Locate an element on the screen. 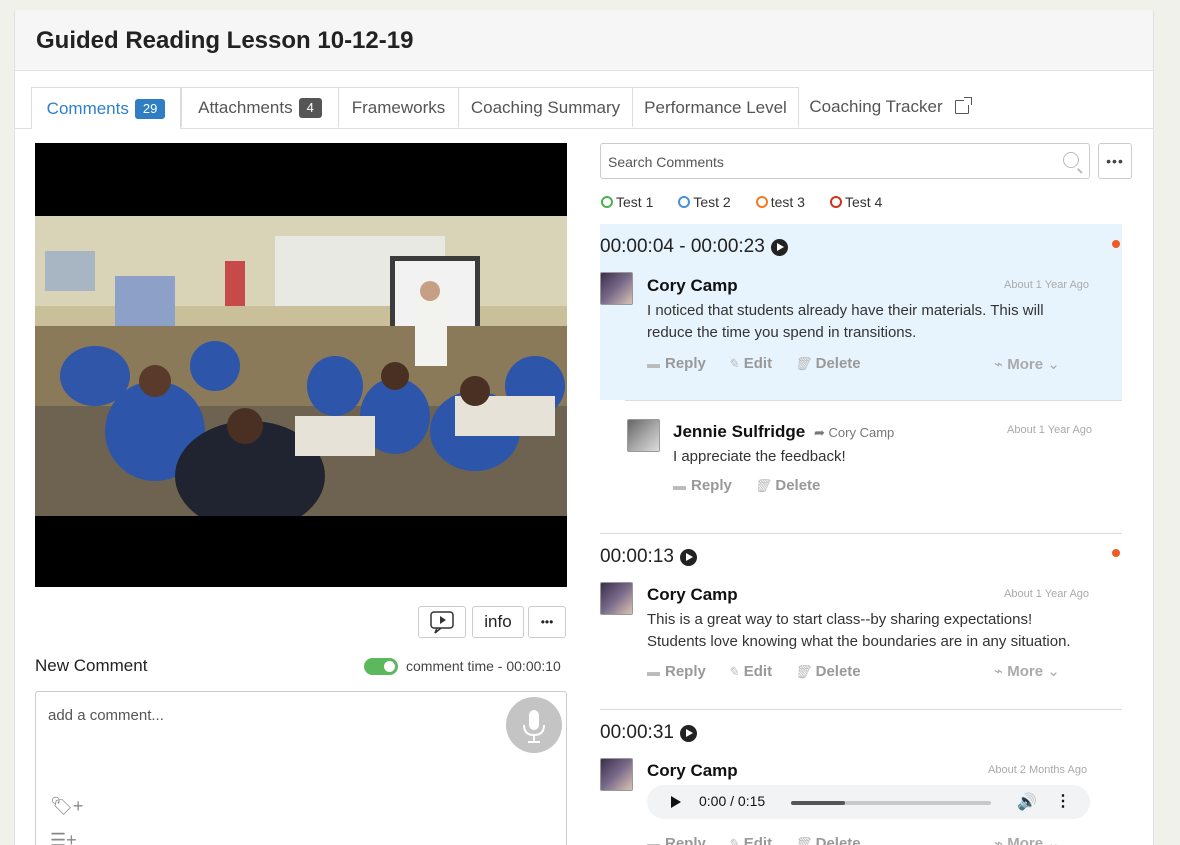 Image resolution: width=1180 pixels, height=845 pixels. microphone-icon is located at coordinates (534, 726).